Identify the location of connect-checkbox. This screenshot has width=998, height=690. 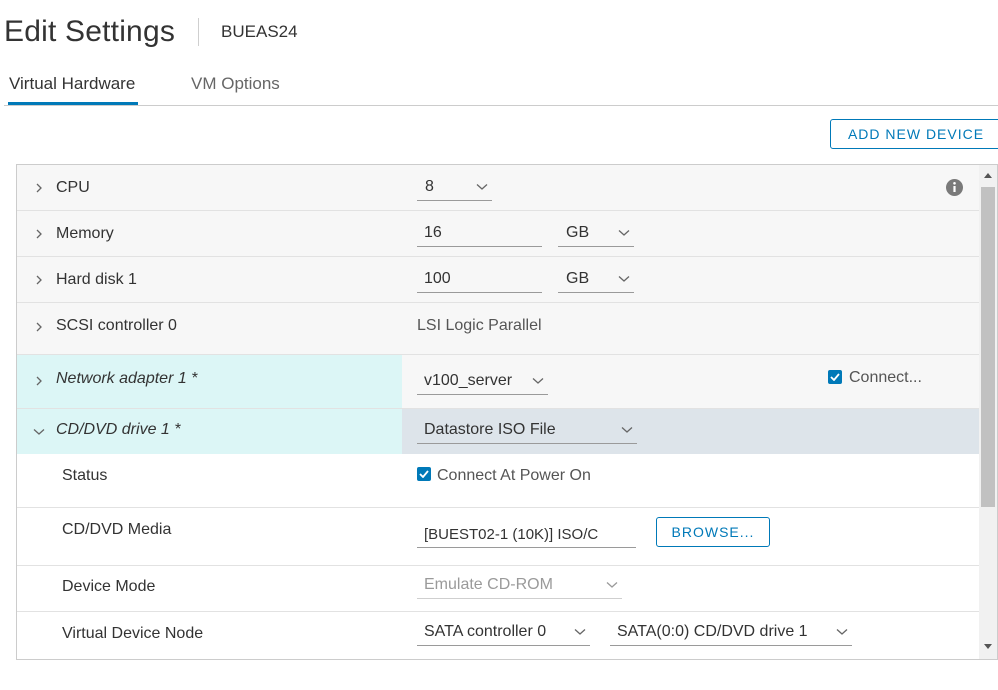
(835, 377).